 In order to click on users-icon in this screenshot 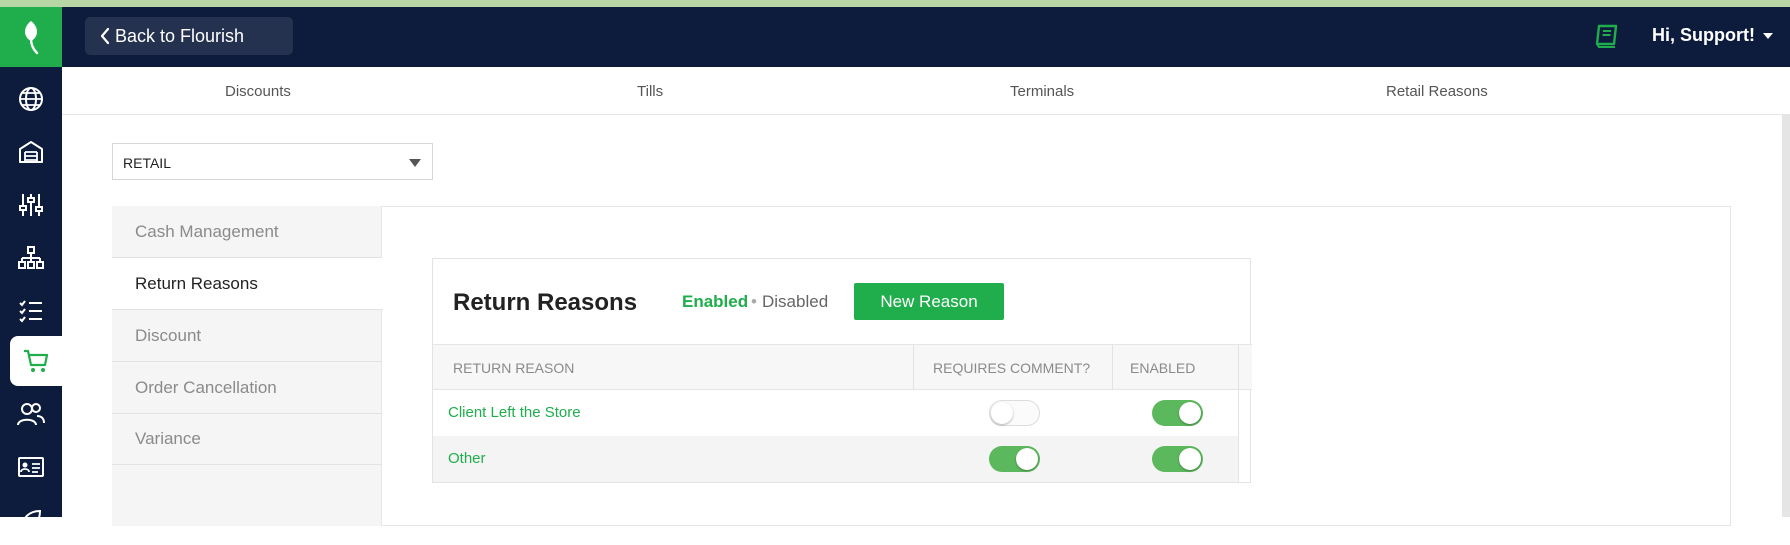, I will do `click(31, 414)`.